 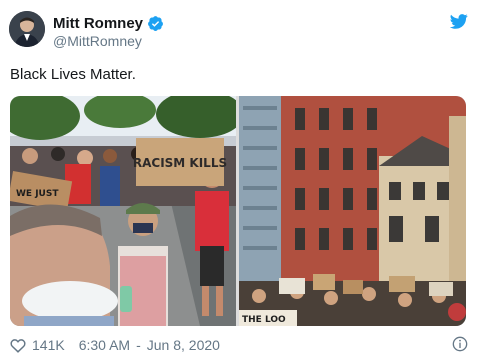 What do you see at coordinates (460, 344) in the screenshot?
I see `info-icon` at bounding box center [460, 344].